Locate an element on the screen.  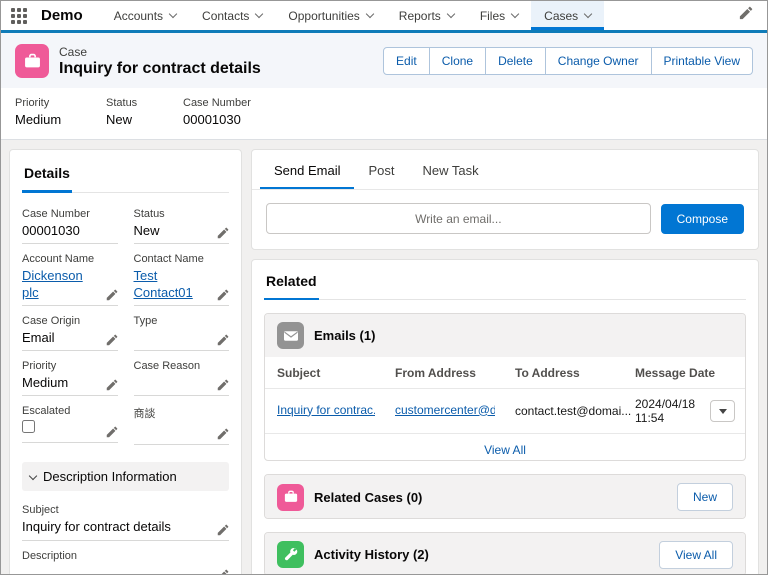
delete-button: Delete is located at coordinates (516, 61).